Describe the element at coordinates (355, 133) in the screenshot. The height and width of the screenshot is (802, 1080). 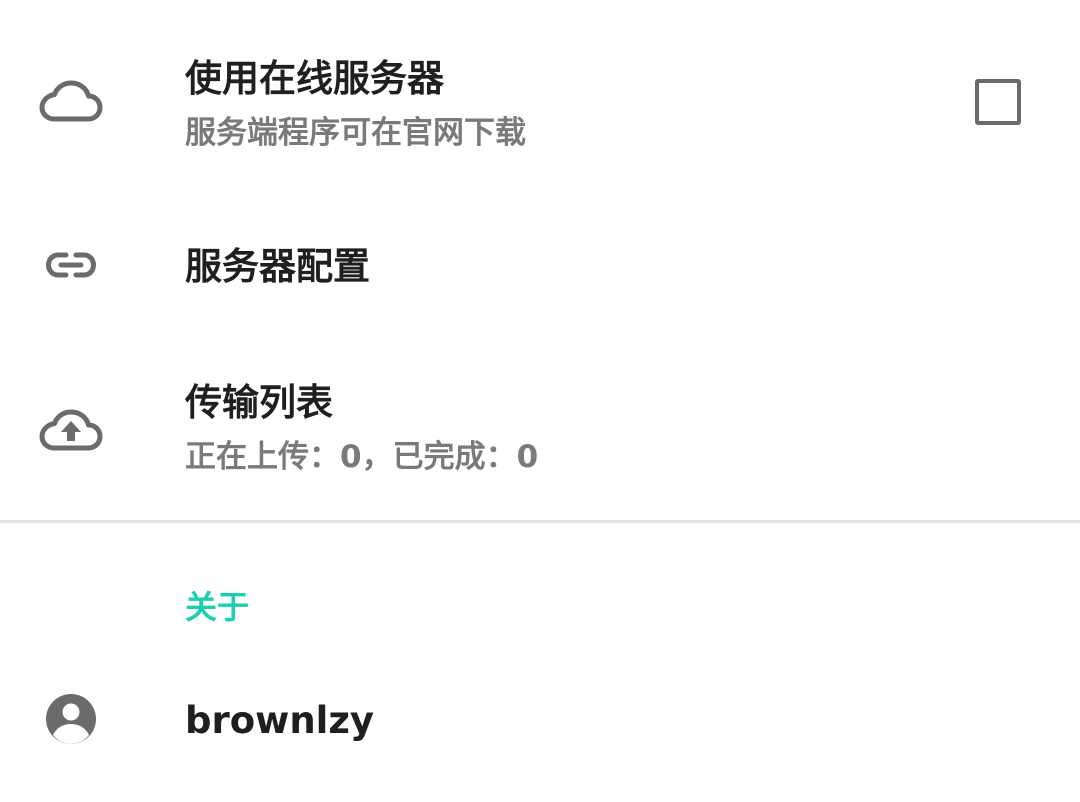
I see `online-server-subtitle: 服务端程序可在官网下载` at that location.